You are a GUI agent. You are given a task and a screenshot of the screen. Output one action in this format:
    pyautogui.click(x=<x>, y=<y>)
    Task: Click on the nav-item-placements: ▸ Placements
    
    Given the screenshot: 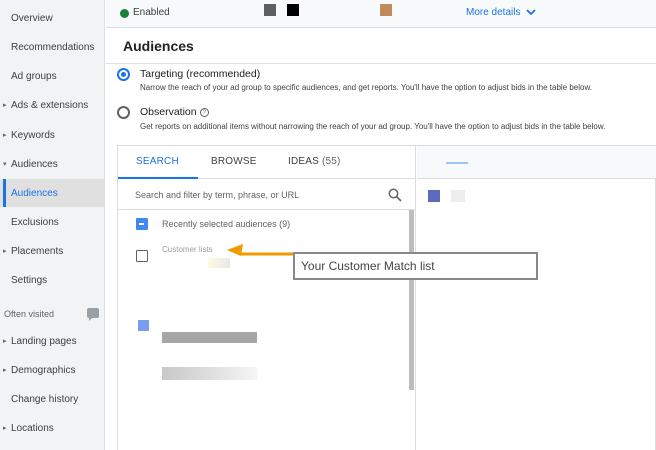 What is the action you would take?
    pyautogui.click(x=52, y=251)
    